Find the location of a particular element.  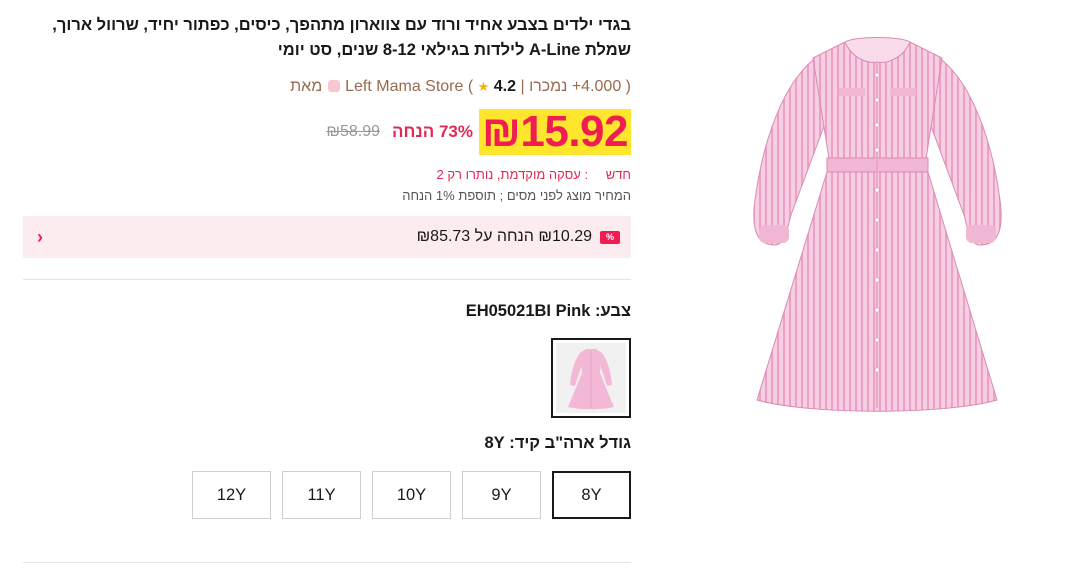

size-option-10y: 10Y is located at coordinates (411, 495).